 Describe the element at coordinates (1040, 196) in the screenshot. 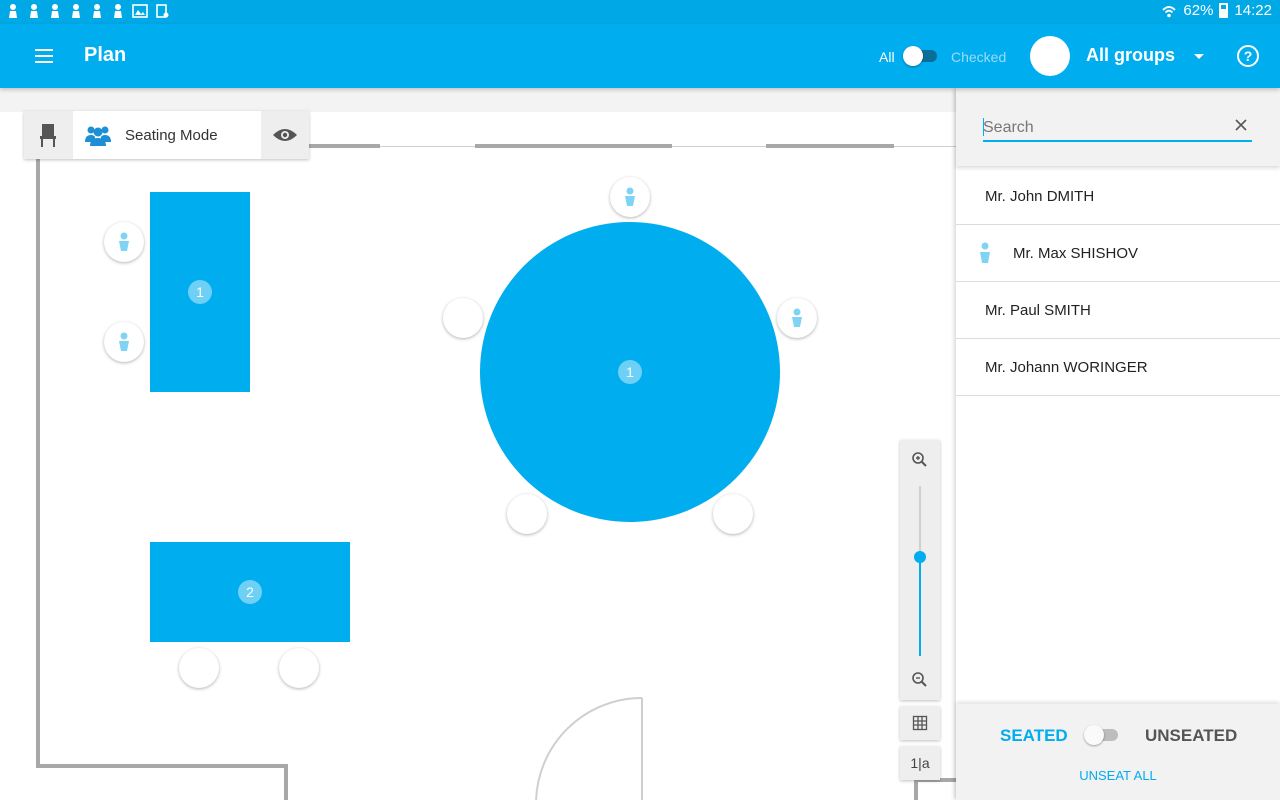

I see `guest-name: Mr. John DMITH` at that location.